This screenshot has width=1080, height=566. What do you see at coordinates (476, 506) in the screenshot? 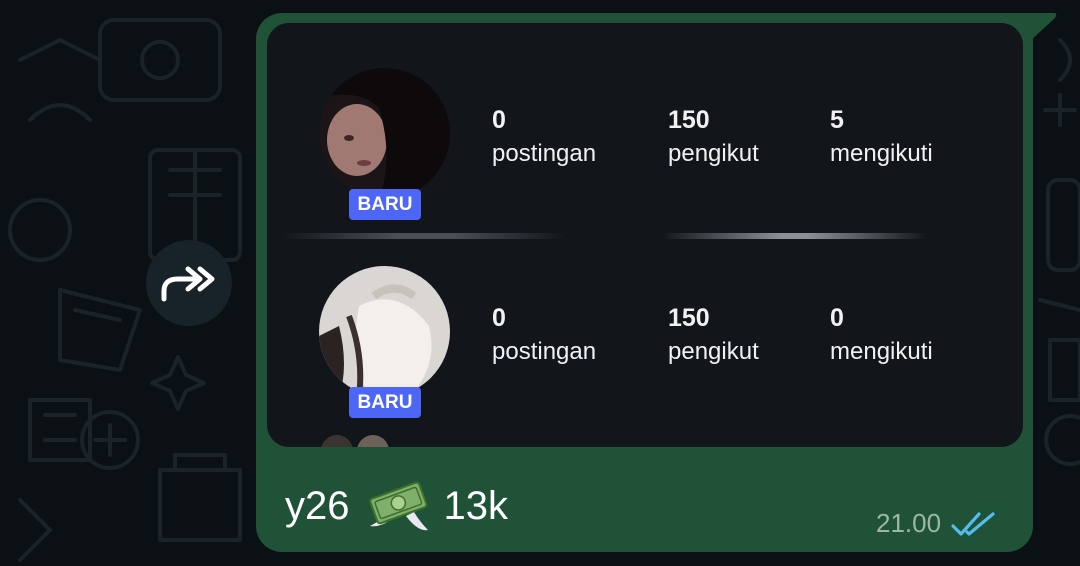
I see `caption-price: 13k` at bounding box center [476, 506].